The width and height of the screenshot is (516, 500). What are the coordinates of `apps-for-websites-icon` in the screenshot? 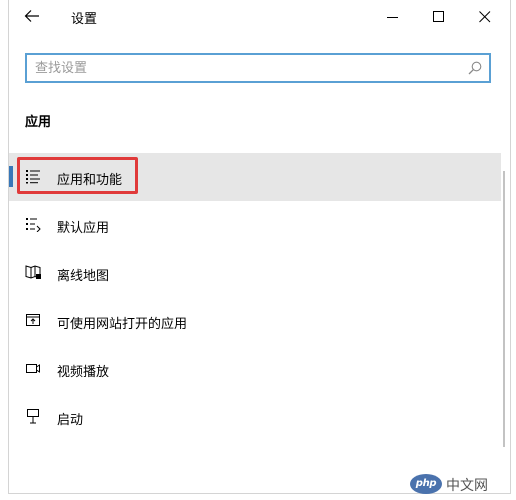 It's located at (33, 320).